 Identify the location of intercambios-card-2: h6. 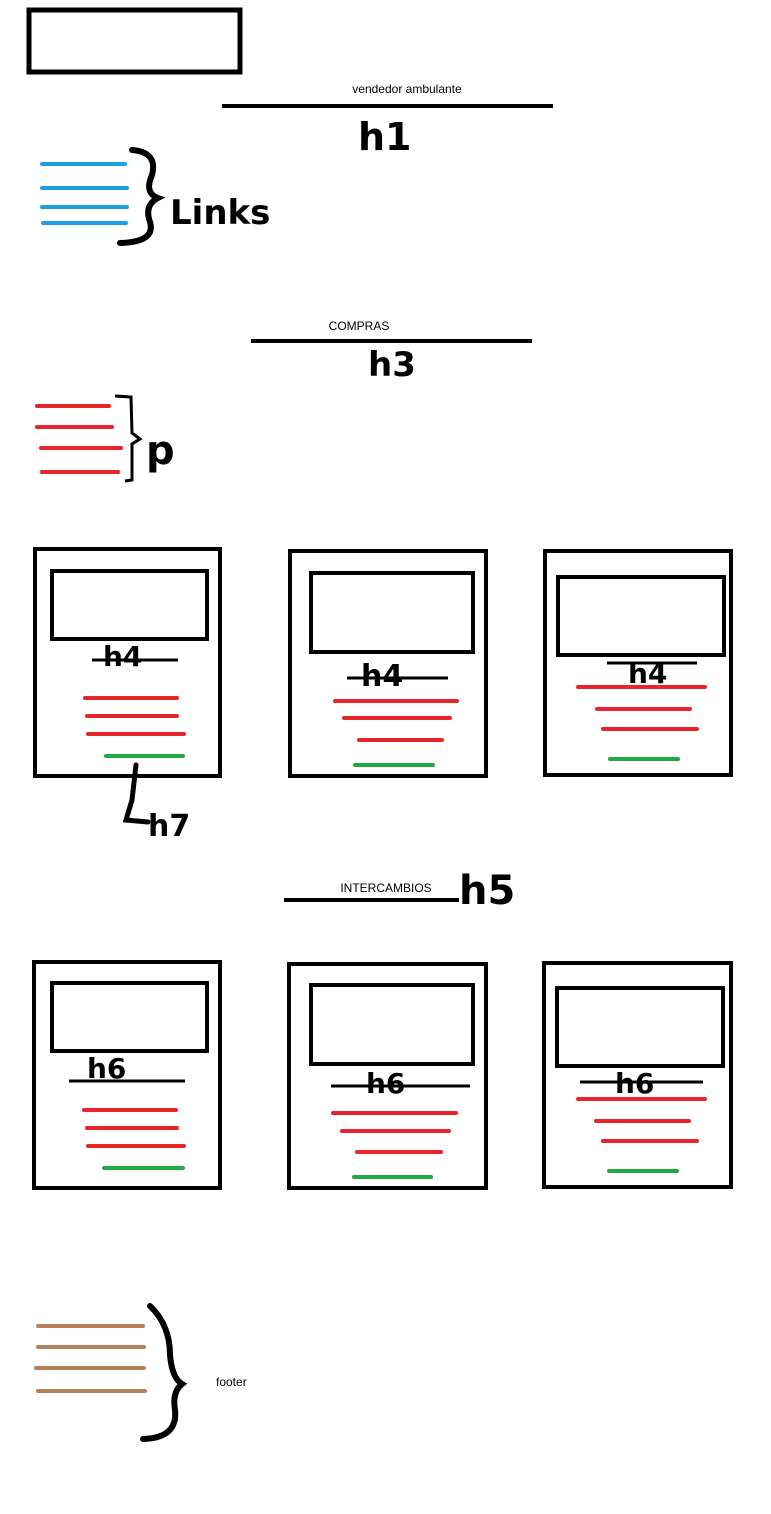
(387, 1076).